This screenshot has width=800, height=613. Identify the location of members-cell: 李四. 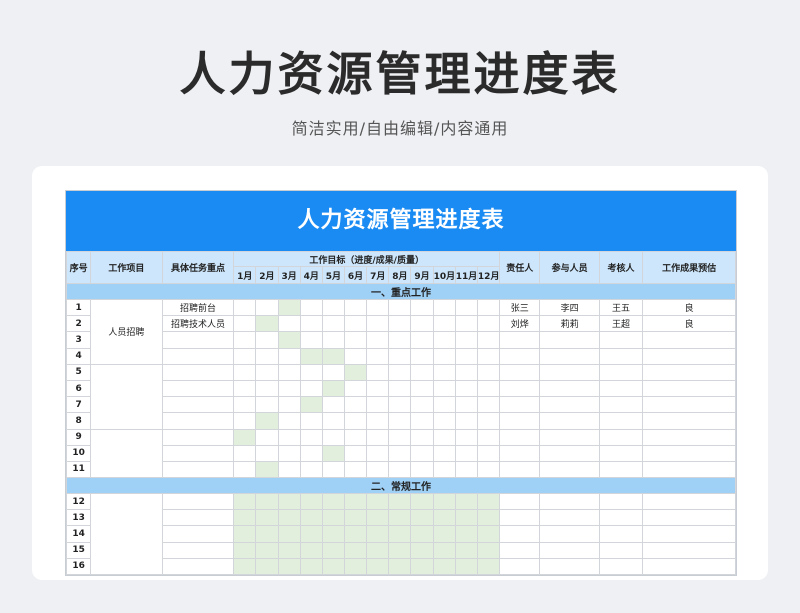
(569, 307).